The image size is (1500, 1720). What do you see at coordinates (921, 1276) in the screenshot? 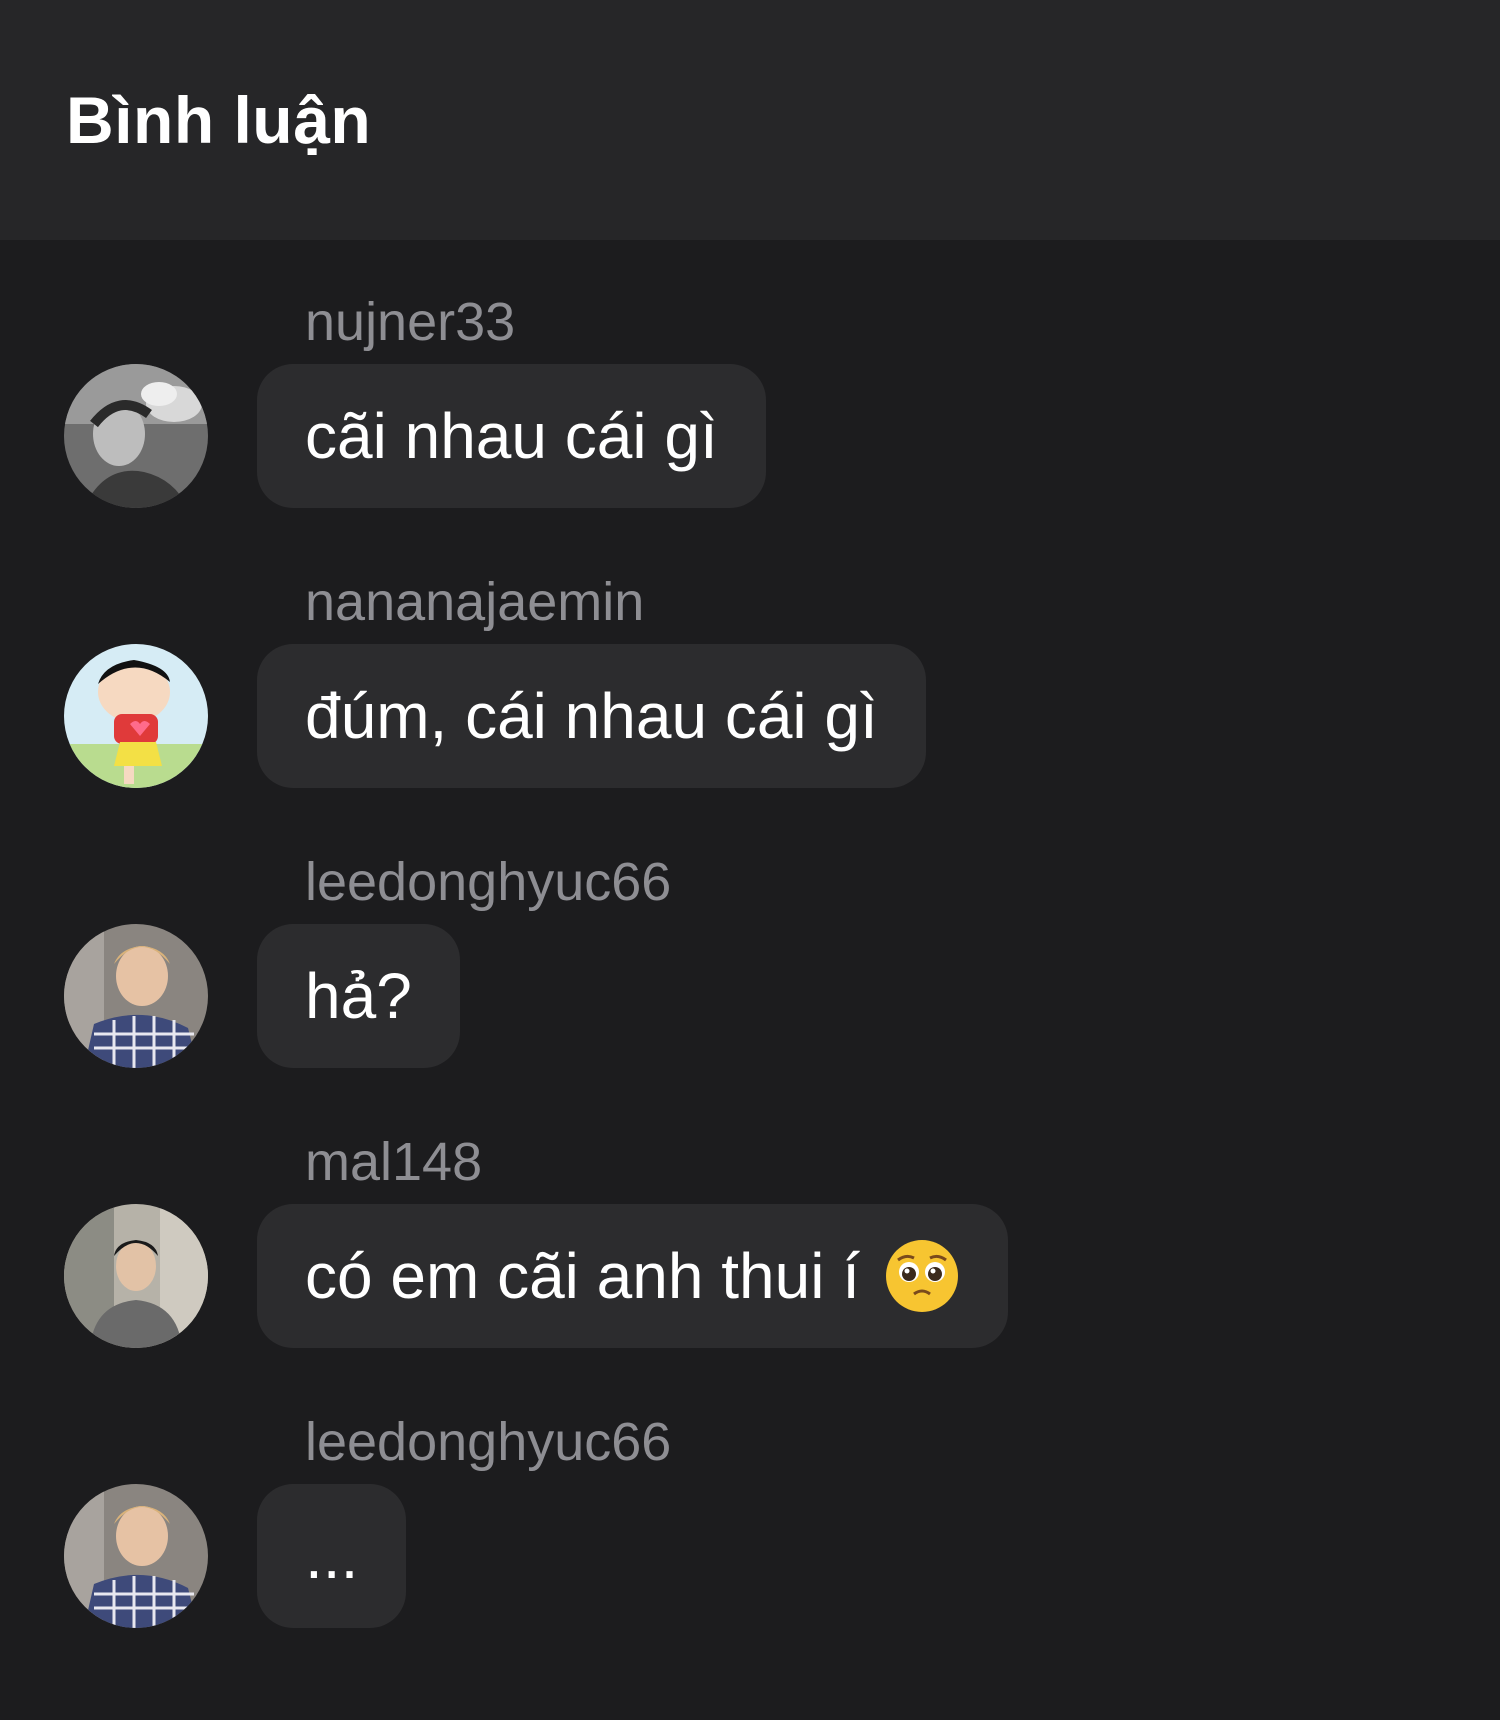
I see `pleading-face-emoji` at bounding box center [921, 1276].